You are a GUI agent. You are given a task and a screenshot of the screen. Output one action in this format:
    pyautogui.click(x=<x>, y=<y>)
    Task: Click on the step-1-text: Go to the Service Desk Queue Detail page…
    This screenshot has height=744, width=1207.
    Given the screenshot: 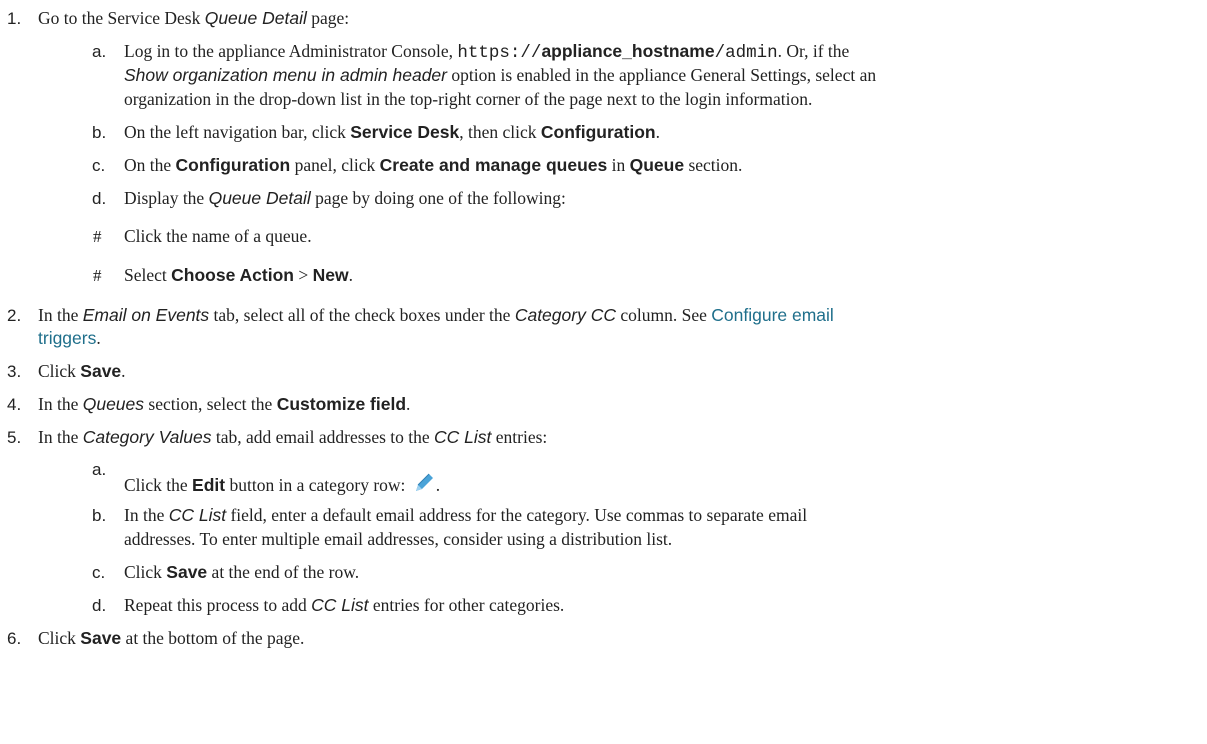 What is the action you would take?
    pyautogui.click(x=193, y=18)
    